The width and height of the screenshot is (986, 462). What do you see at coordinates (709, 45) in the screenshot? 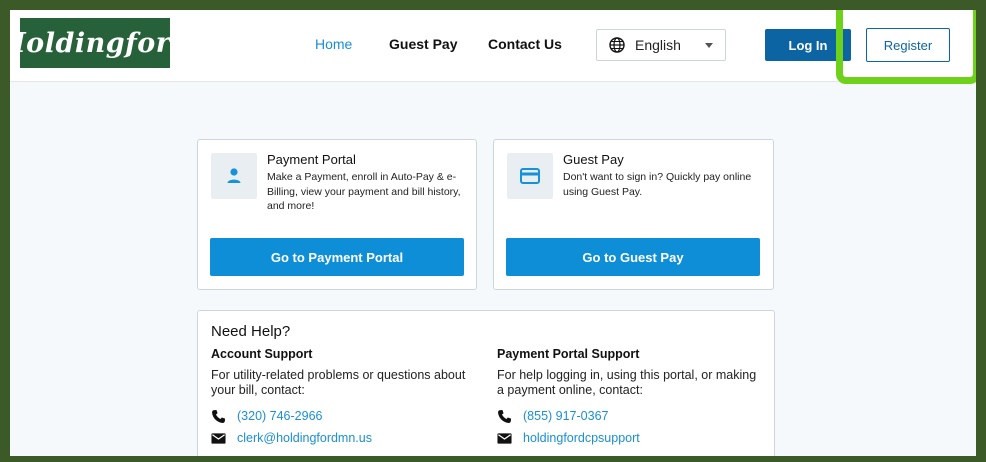
I see `chevron-down-icon` at bounding box center [709, 45].